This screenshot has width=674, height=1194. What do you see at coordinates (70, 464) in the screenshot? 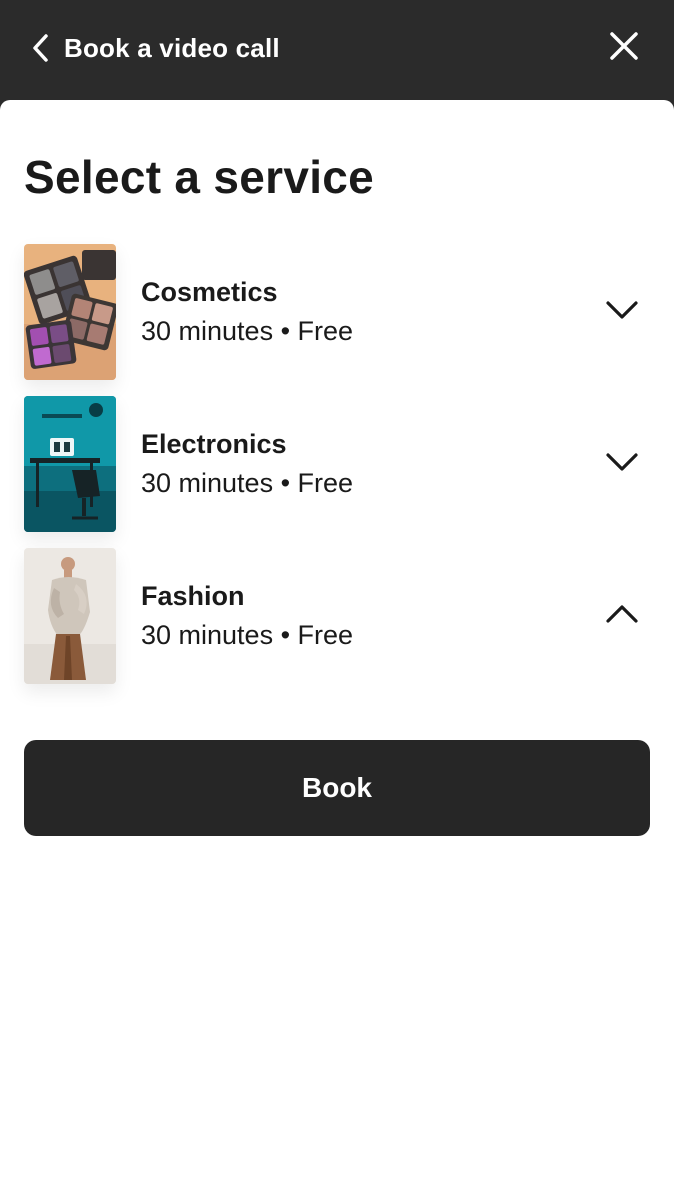
I see `electronics-thumbnail` at bounding box center [70, 464].